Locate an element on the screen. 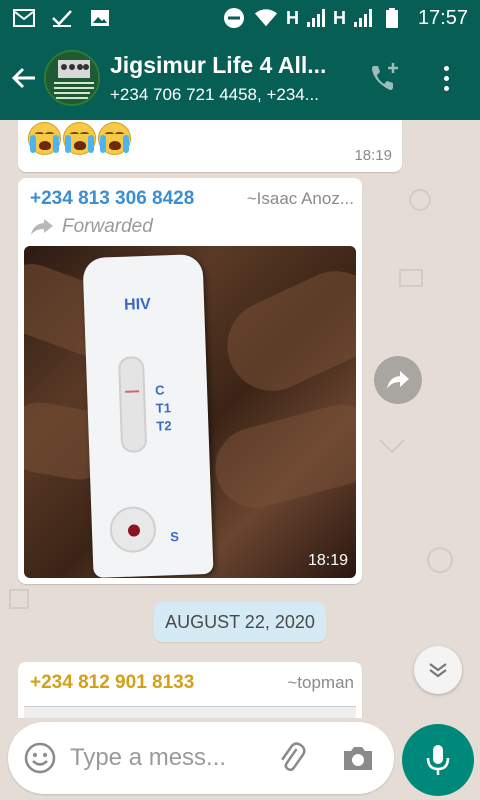 This screenshot has width=480, height=800. battery-icon is located at coordinates (392, 18).